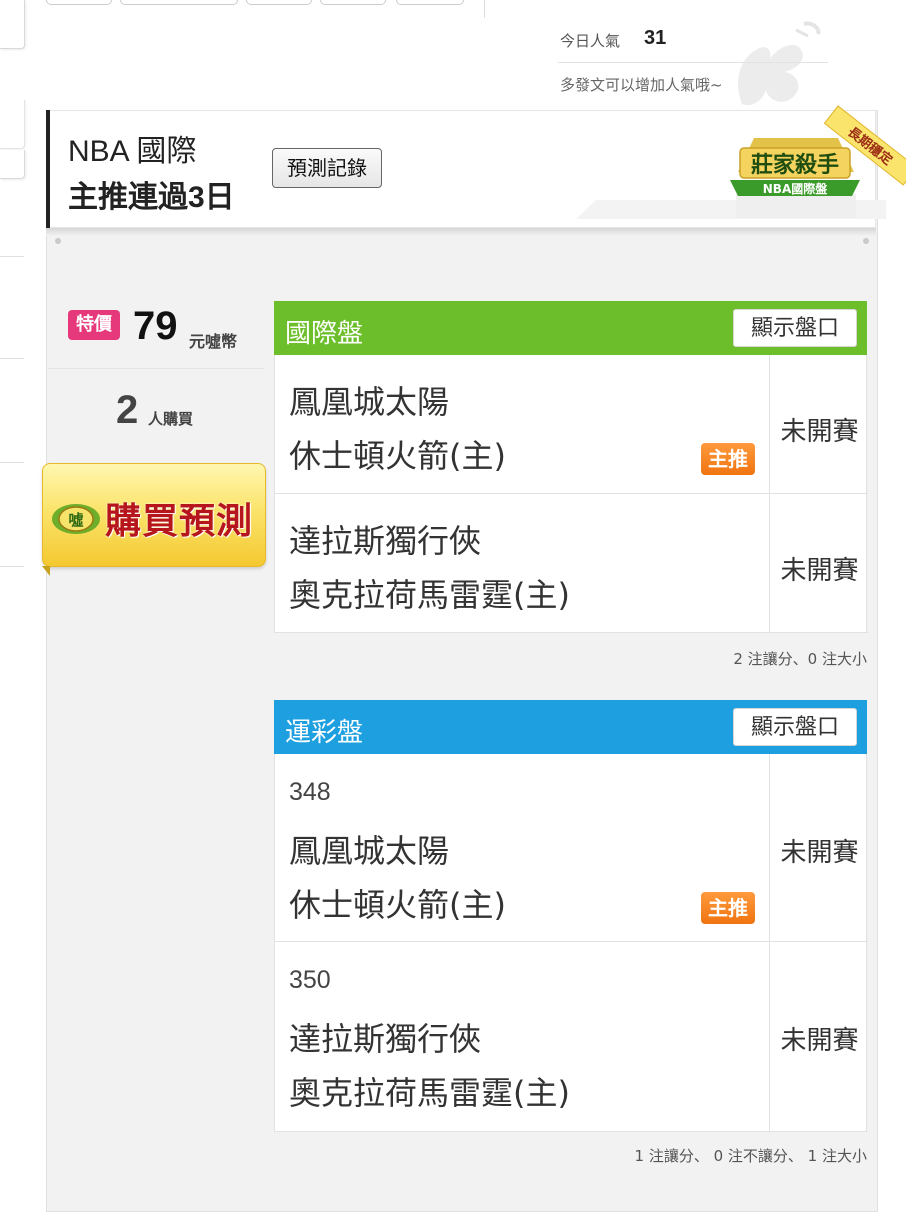 The image size is (921, 1212). Describe the element at coordinates (800, 659) in the screenshot. I see `intl-summary: 2 注讓分、0 注大小` at that location.